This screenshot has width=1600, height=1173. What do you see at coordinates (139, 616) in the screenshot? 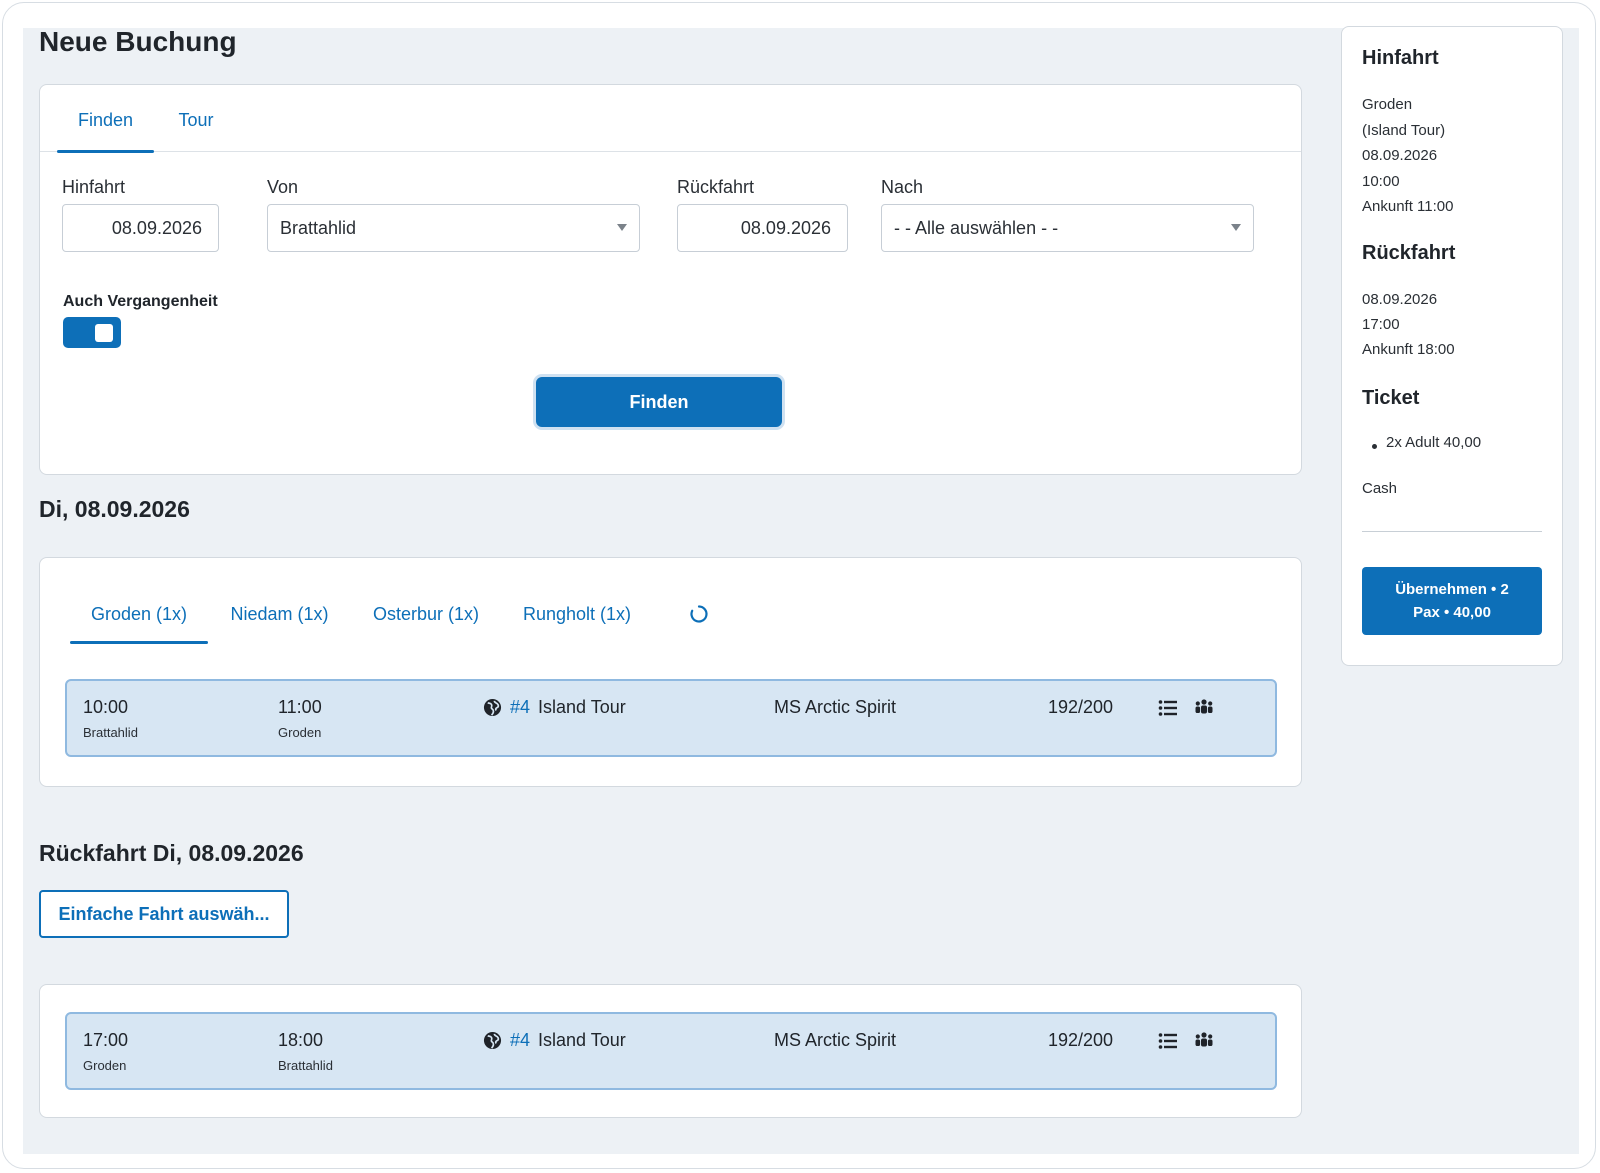
I see `tab-groden: Groden (1x)` at bounding box center [139, 616].